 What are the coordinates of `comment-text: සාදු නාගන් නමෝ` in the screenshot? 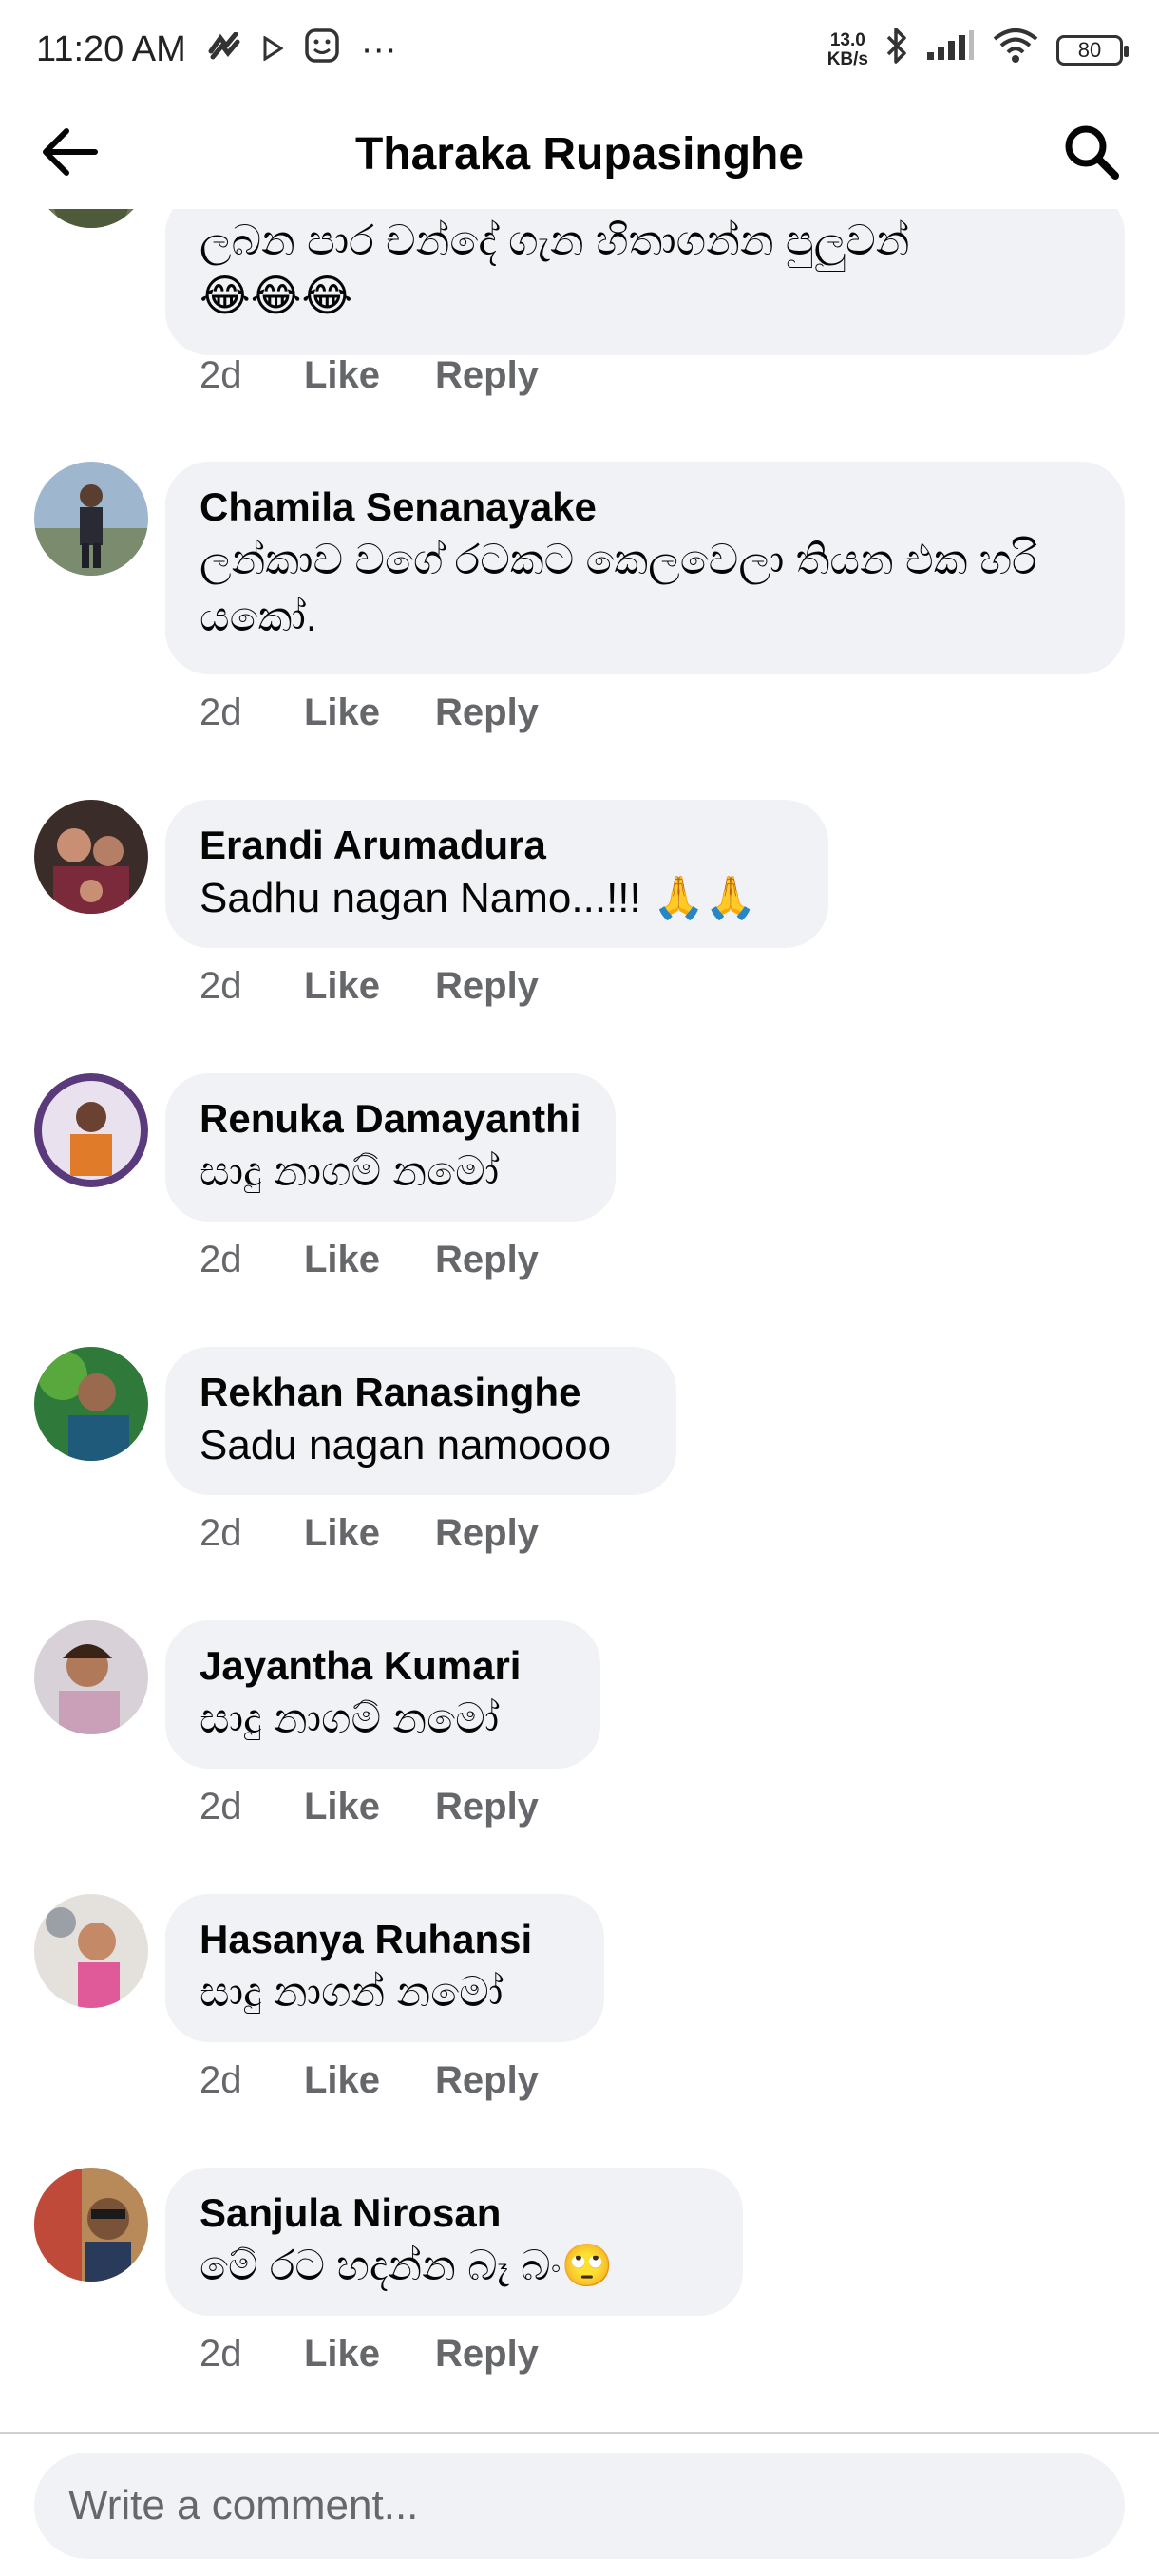 It's located at (352, 1992).